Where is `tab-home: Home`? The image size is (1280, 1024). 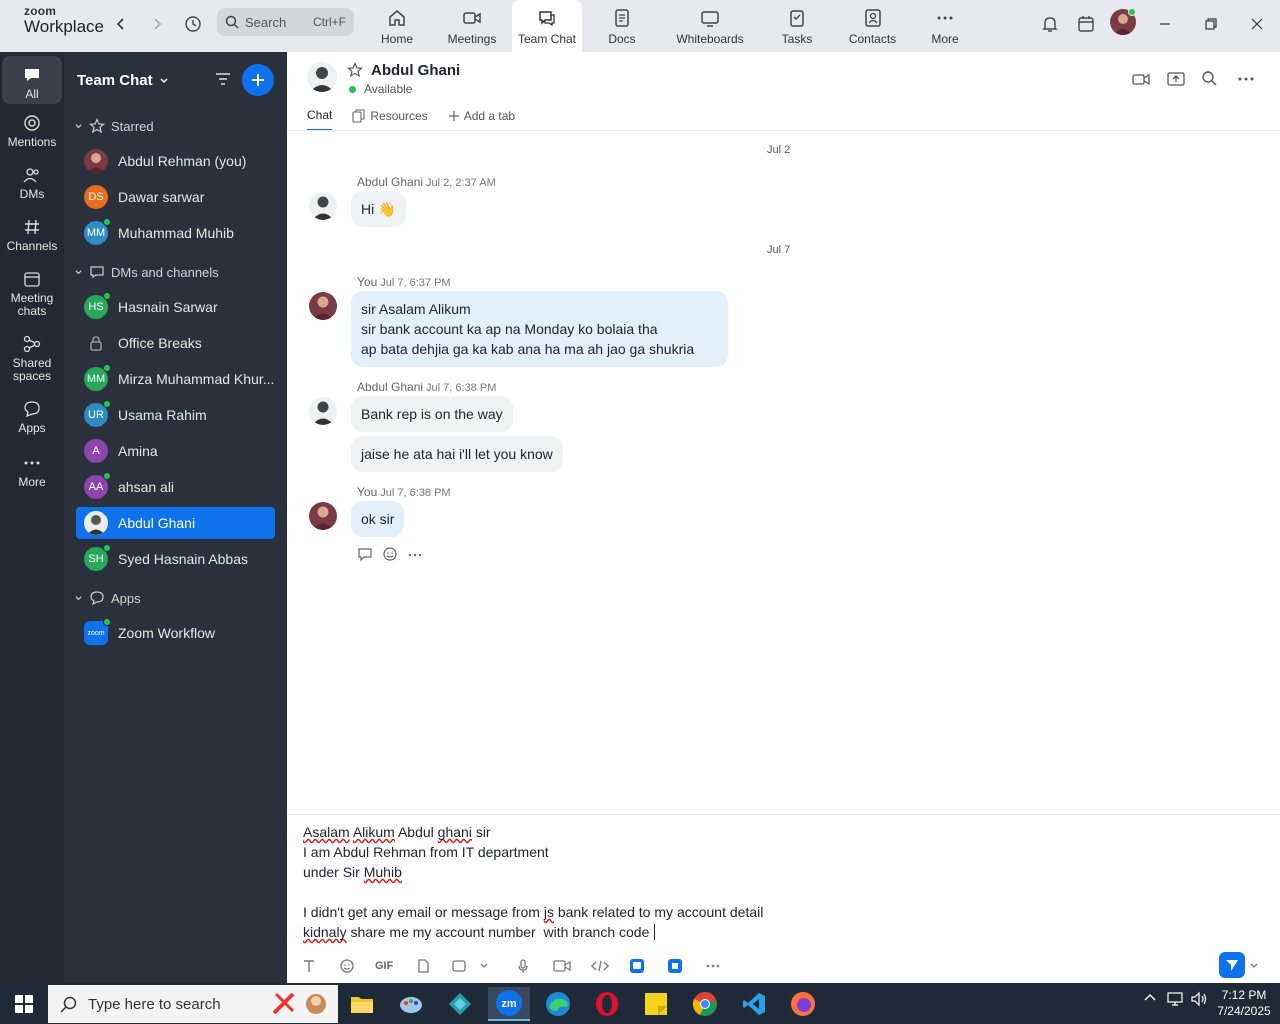
tab-home: Home is located at coordinates (397, 26).